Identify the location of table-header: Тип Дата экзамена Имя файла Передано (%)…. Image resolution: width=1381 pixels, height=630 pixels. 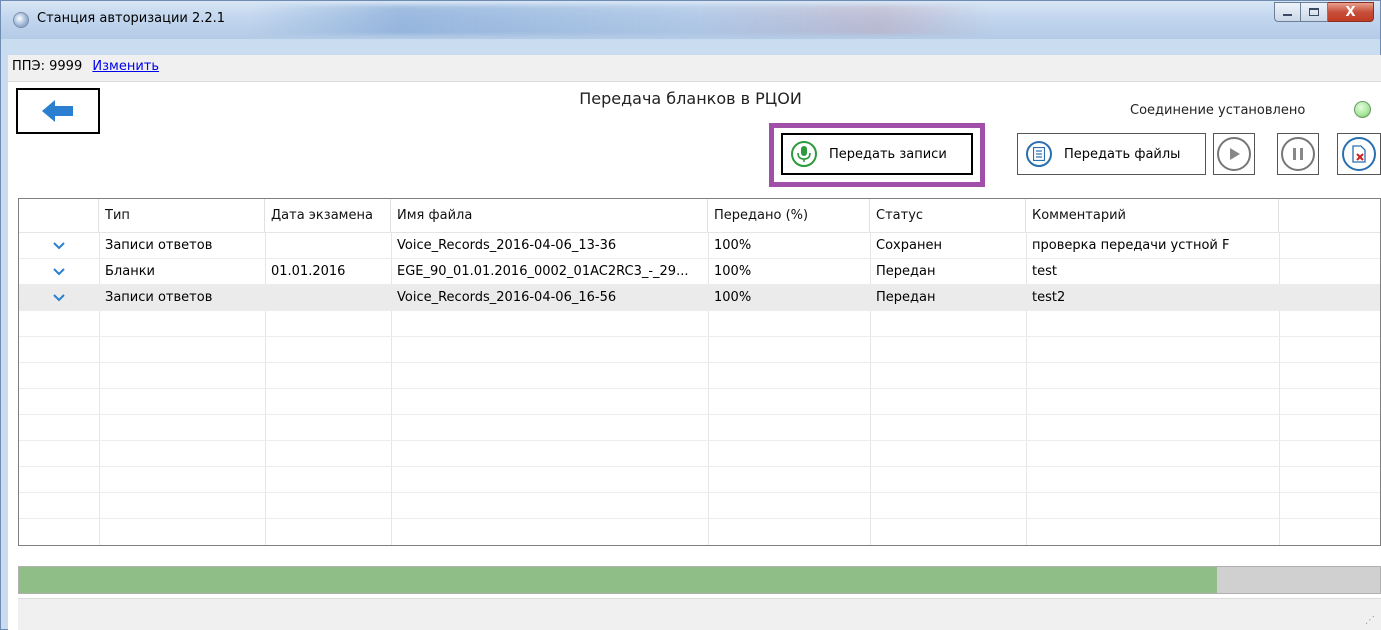
(699, 216).